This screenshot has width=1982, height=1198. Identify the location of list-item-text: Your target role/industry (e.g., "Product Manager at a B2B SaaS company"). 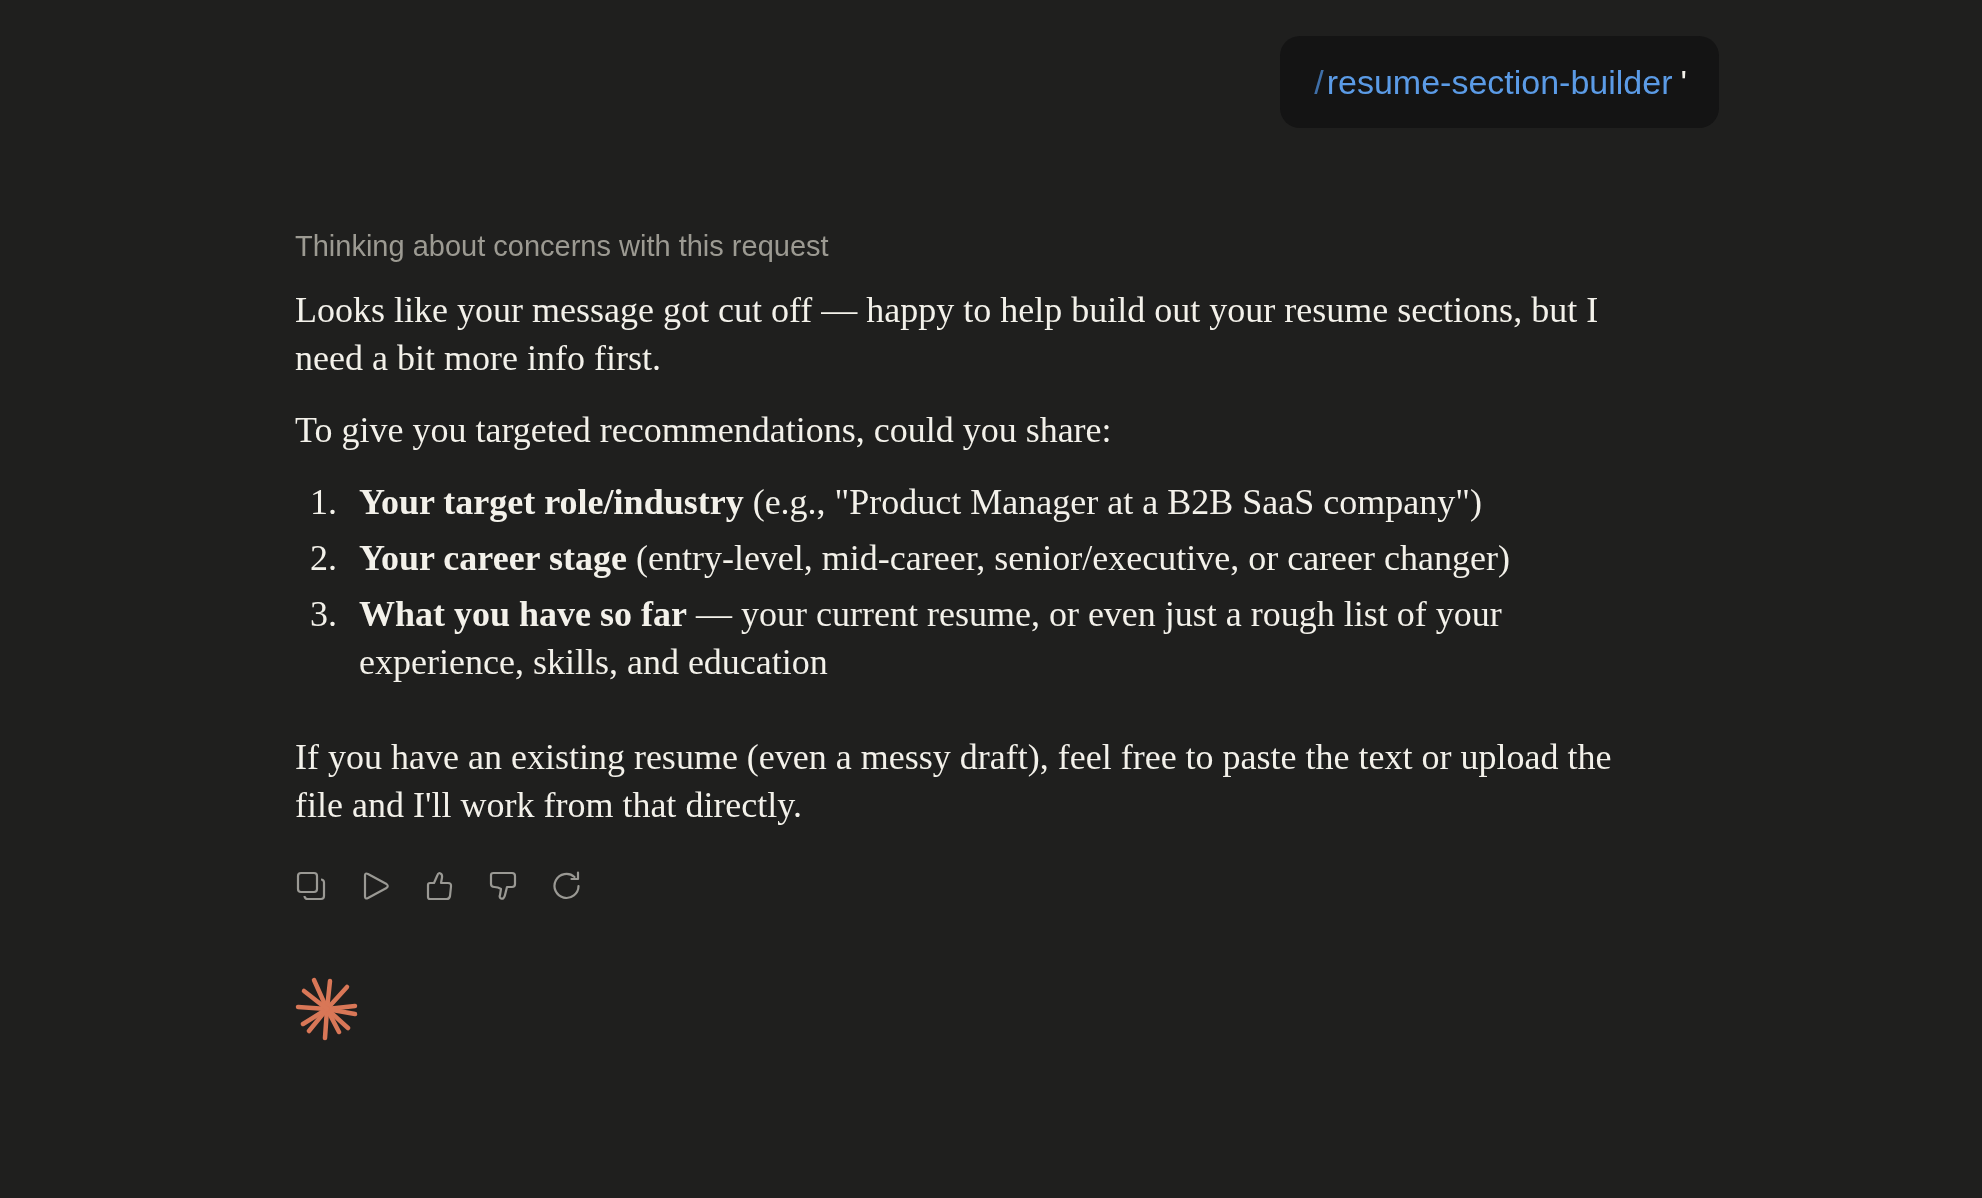
(920, 502).